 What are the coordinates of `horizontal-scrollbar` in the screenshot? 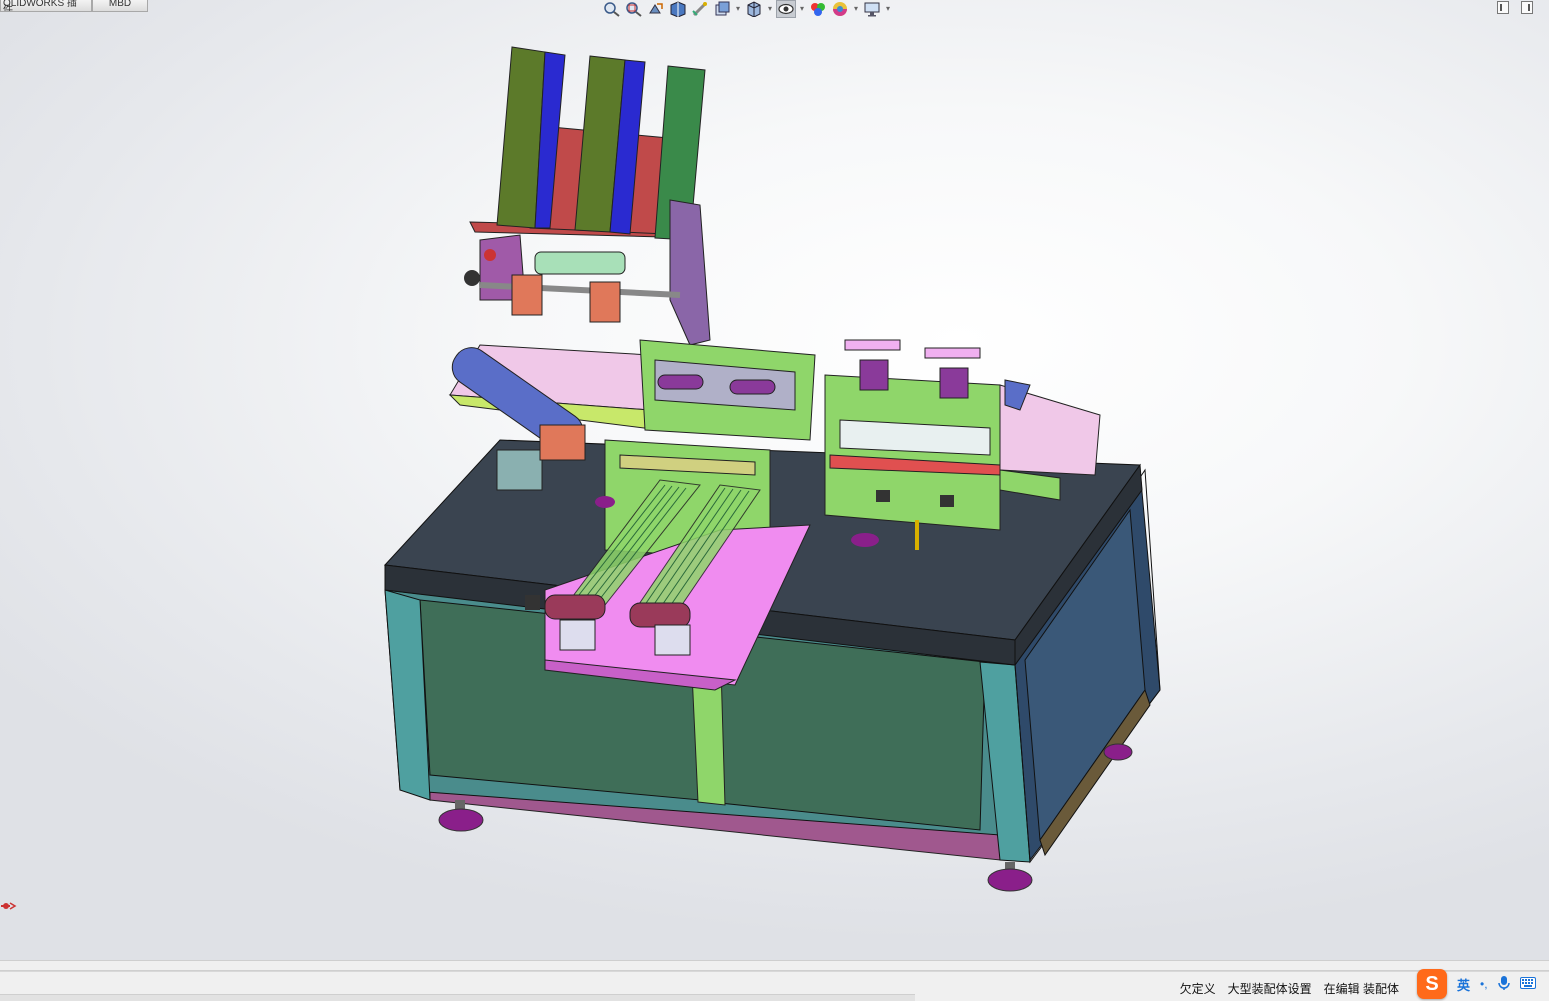 It's located at (774, 965).